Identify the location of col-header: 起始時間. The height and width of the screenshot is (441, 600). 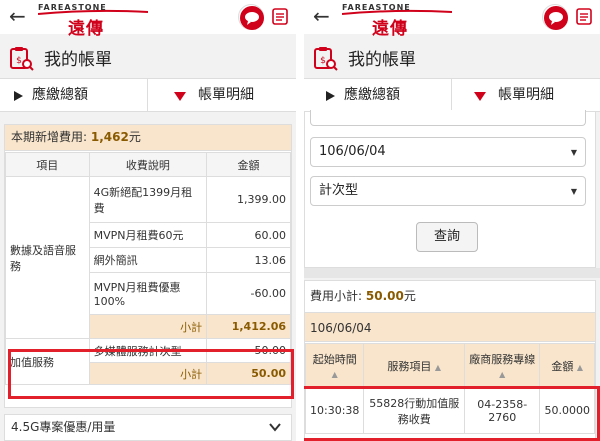
(334, 359).